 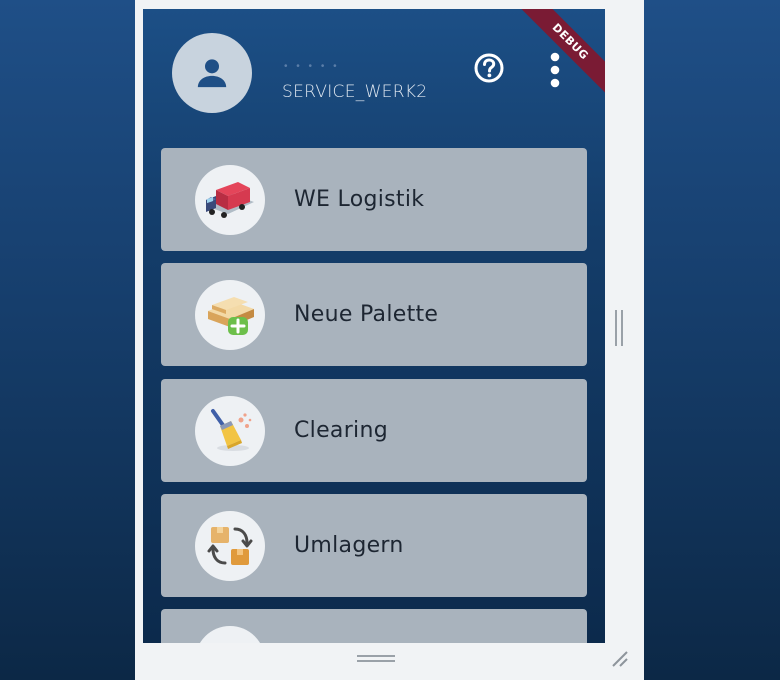 I want to click on help-circle-icon, so click(x=489, y=68).